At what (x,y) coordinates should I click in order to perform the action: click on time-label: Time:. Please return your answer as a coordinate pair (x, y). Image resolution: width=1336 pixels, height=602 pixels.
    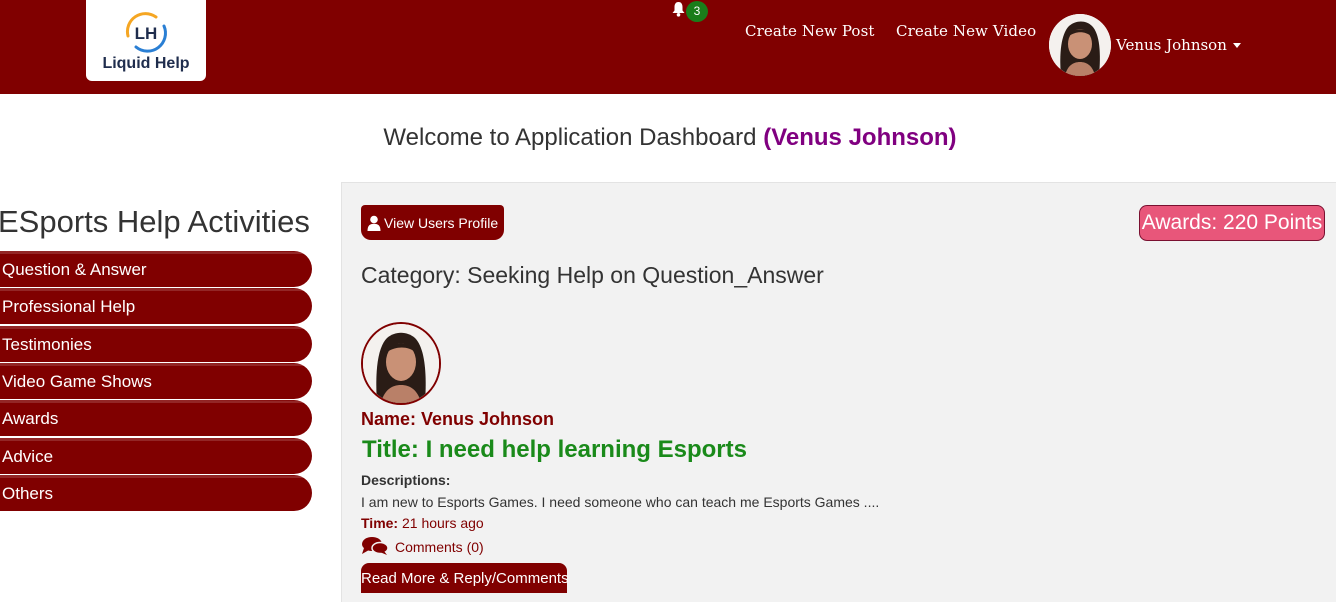
    Looking at the image, I should click on (380, 523).